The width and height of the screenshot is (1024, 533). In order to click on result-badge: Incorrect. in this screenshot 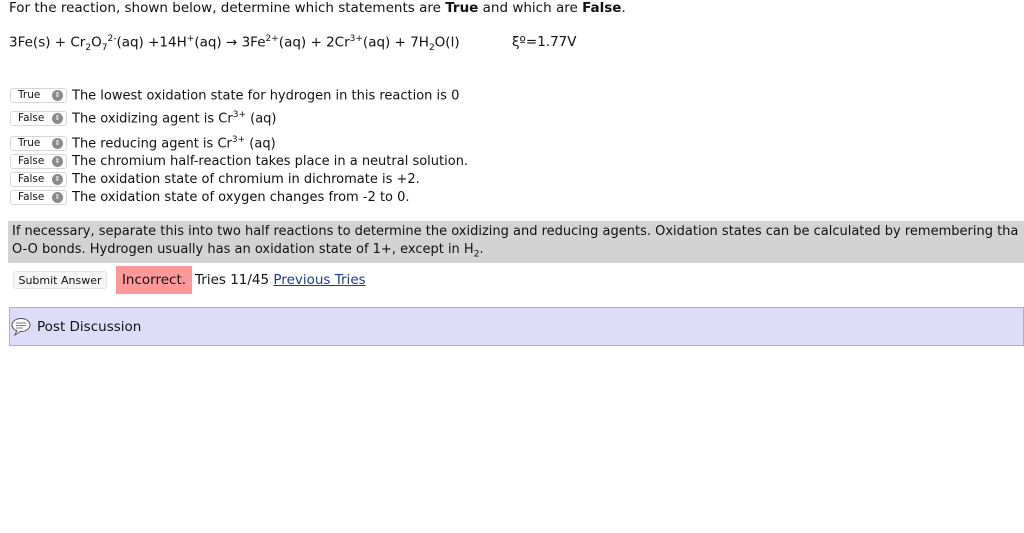, I will do `click(154, 280)`.